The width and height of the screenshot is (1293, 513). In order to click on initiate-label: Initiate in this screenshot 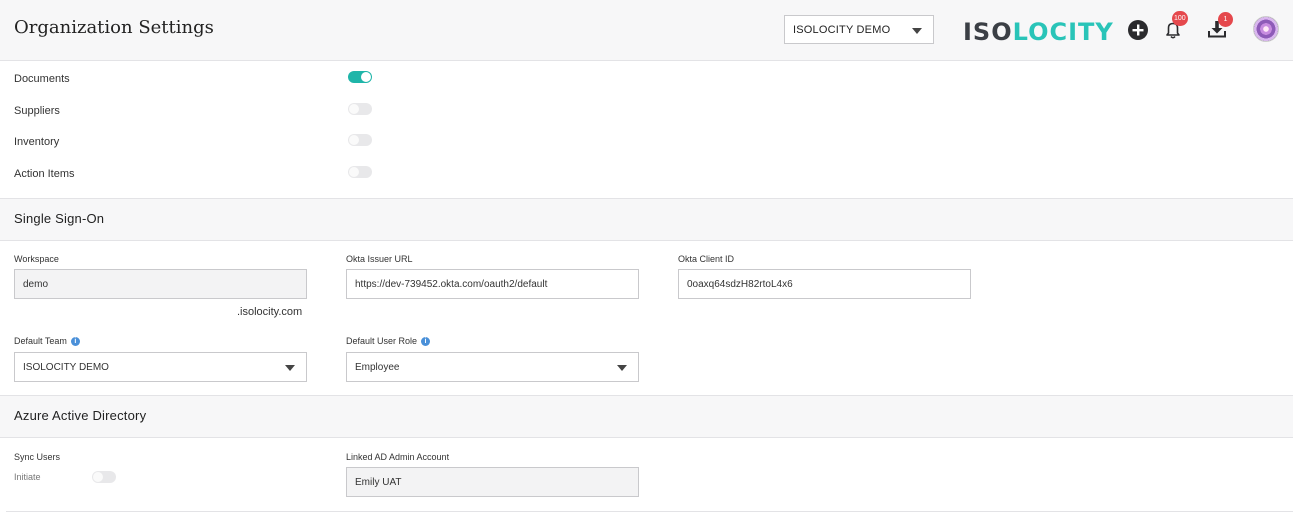, I will do `click(27, 477)`.